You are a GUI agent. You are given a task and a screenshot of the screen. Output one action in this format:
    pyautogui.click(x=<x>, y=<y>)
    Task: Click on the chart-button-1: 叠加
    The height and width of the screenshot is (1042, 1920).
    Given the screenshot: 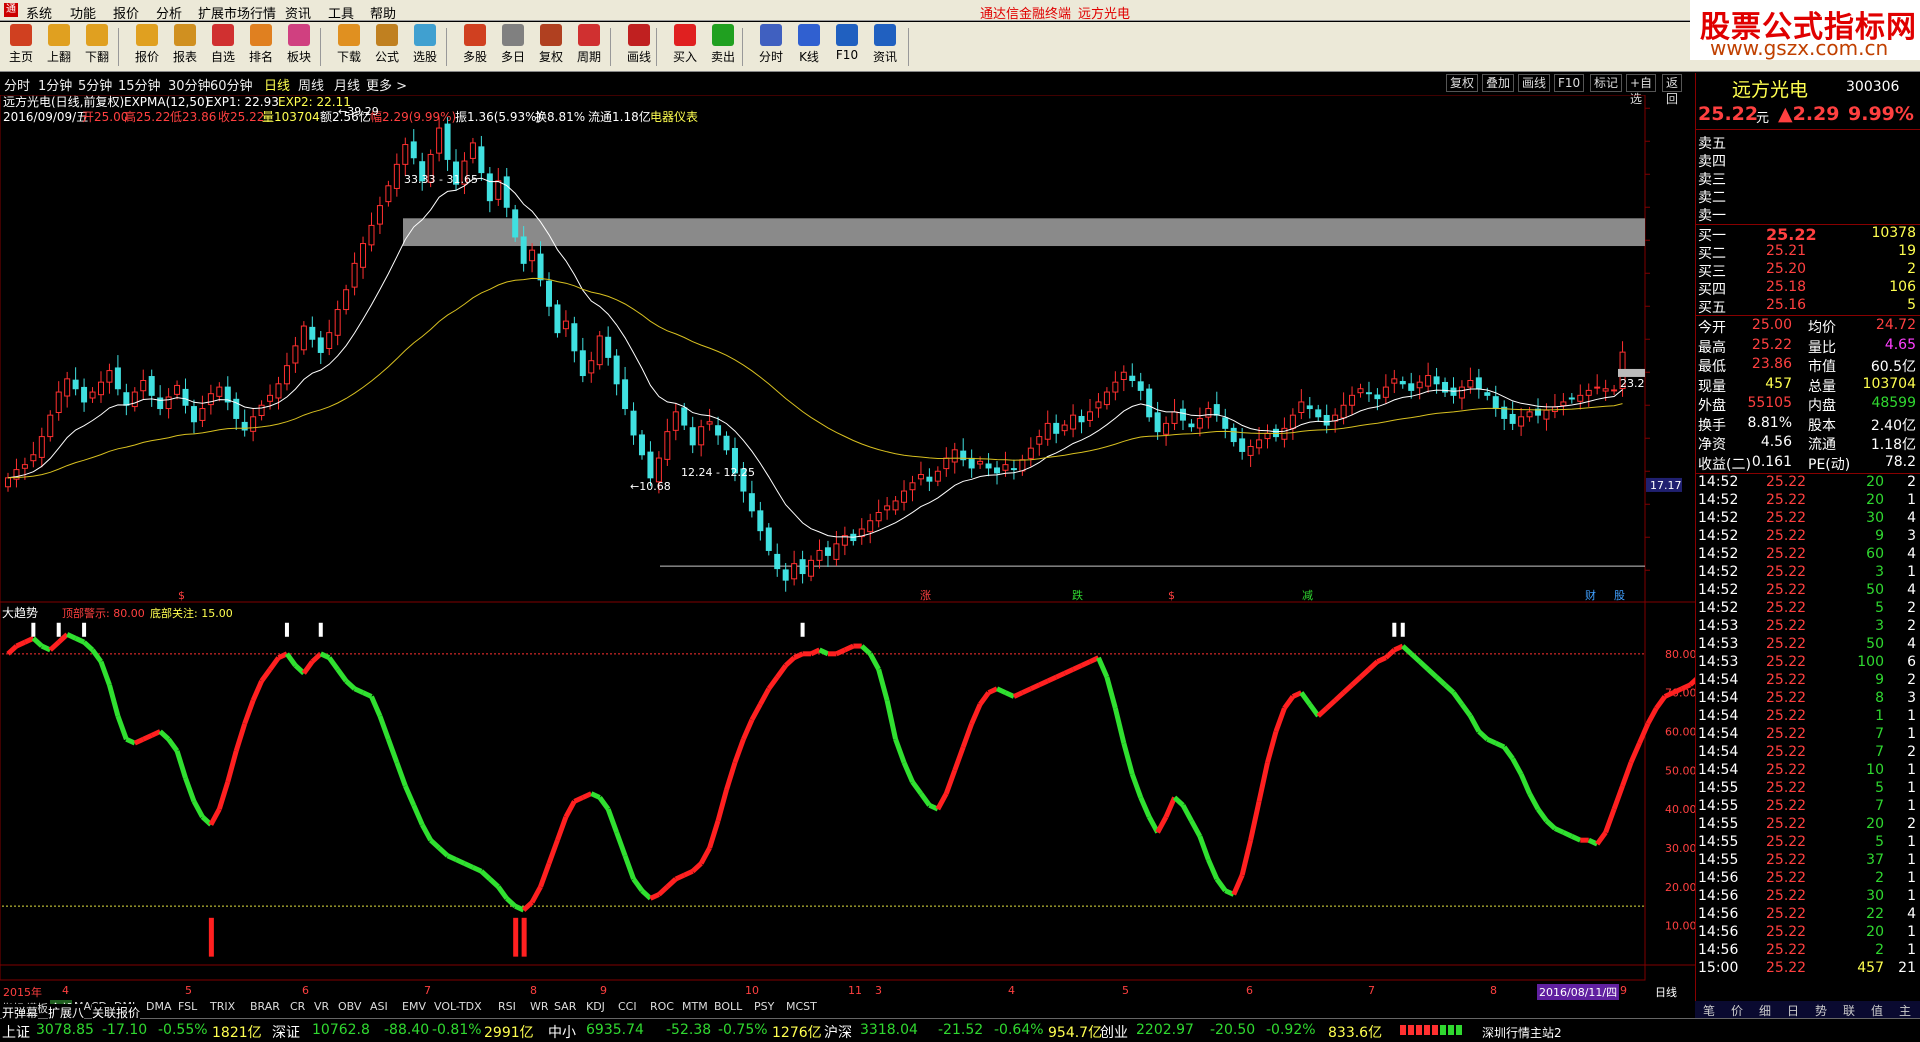 What is the action you would take?
    pyautogui.click(x=1498, y=83)
    